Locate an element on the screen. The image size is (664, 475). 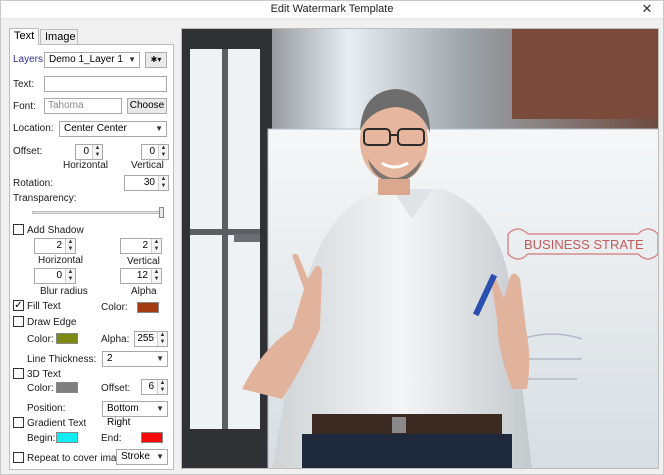
shadow-horizontal-value: 2 is located at coordinates (59, 245).